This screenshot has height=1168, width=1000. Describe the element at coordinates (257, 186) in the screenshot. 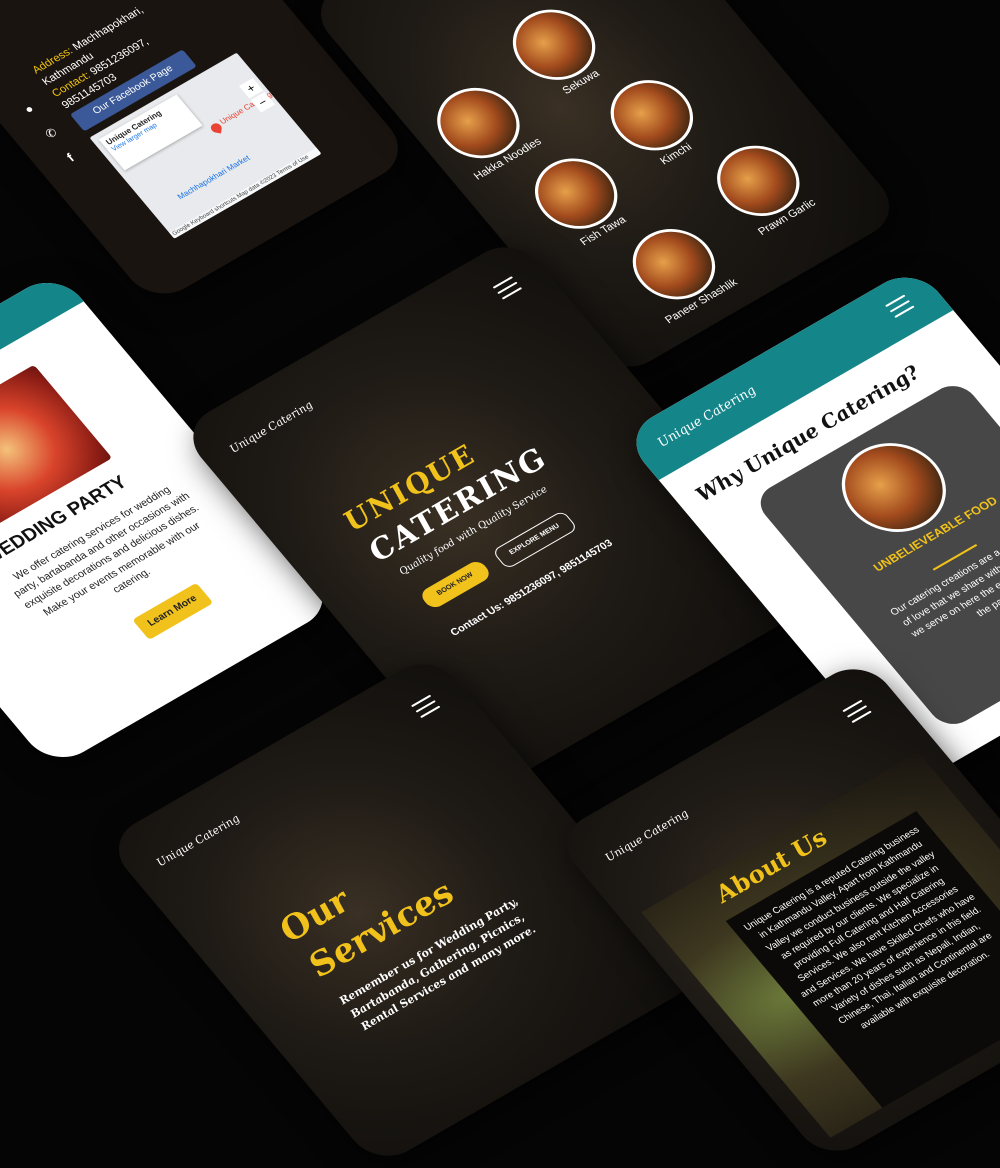

I see `map-footer-item: Map data ©2023` at that location.